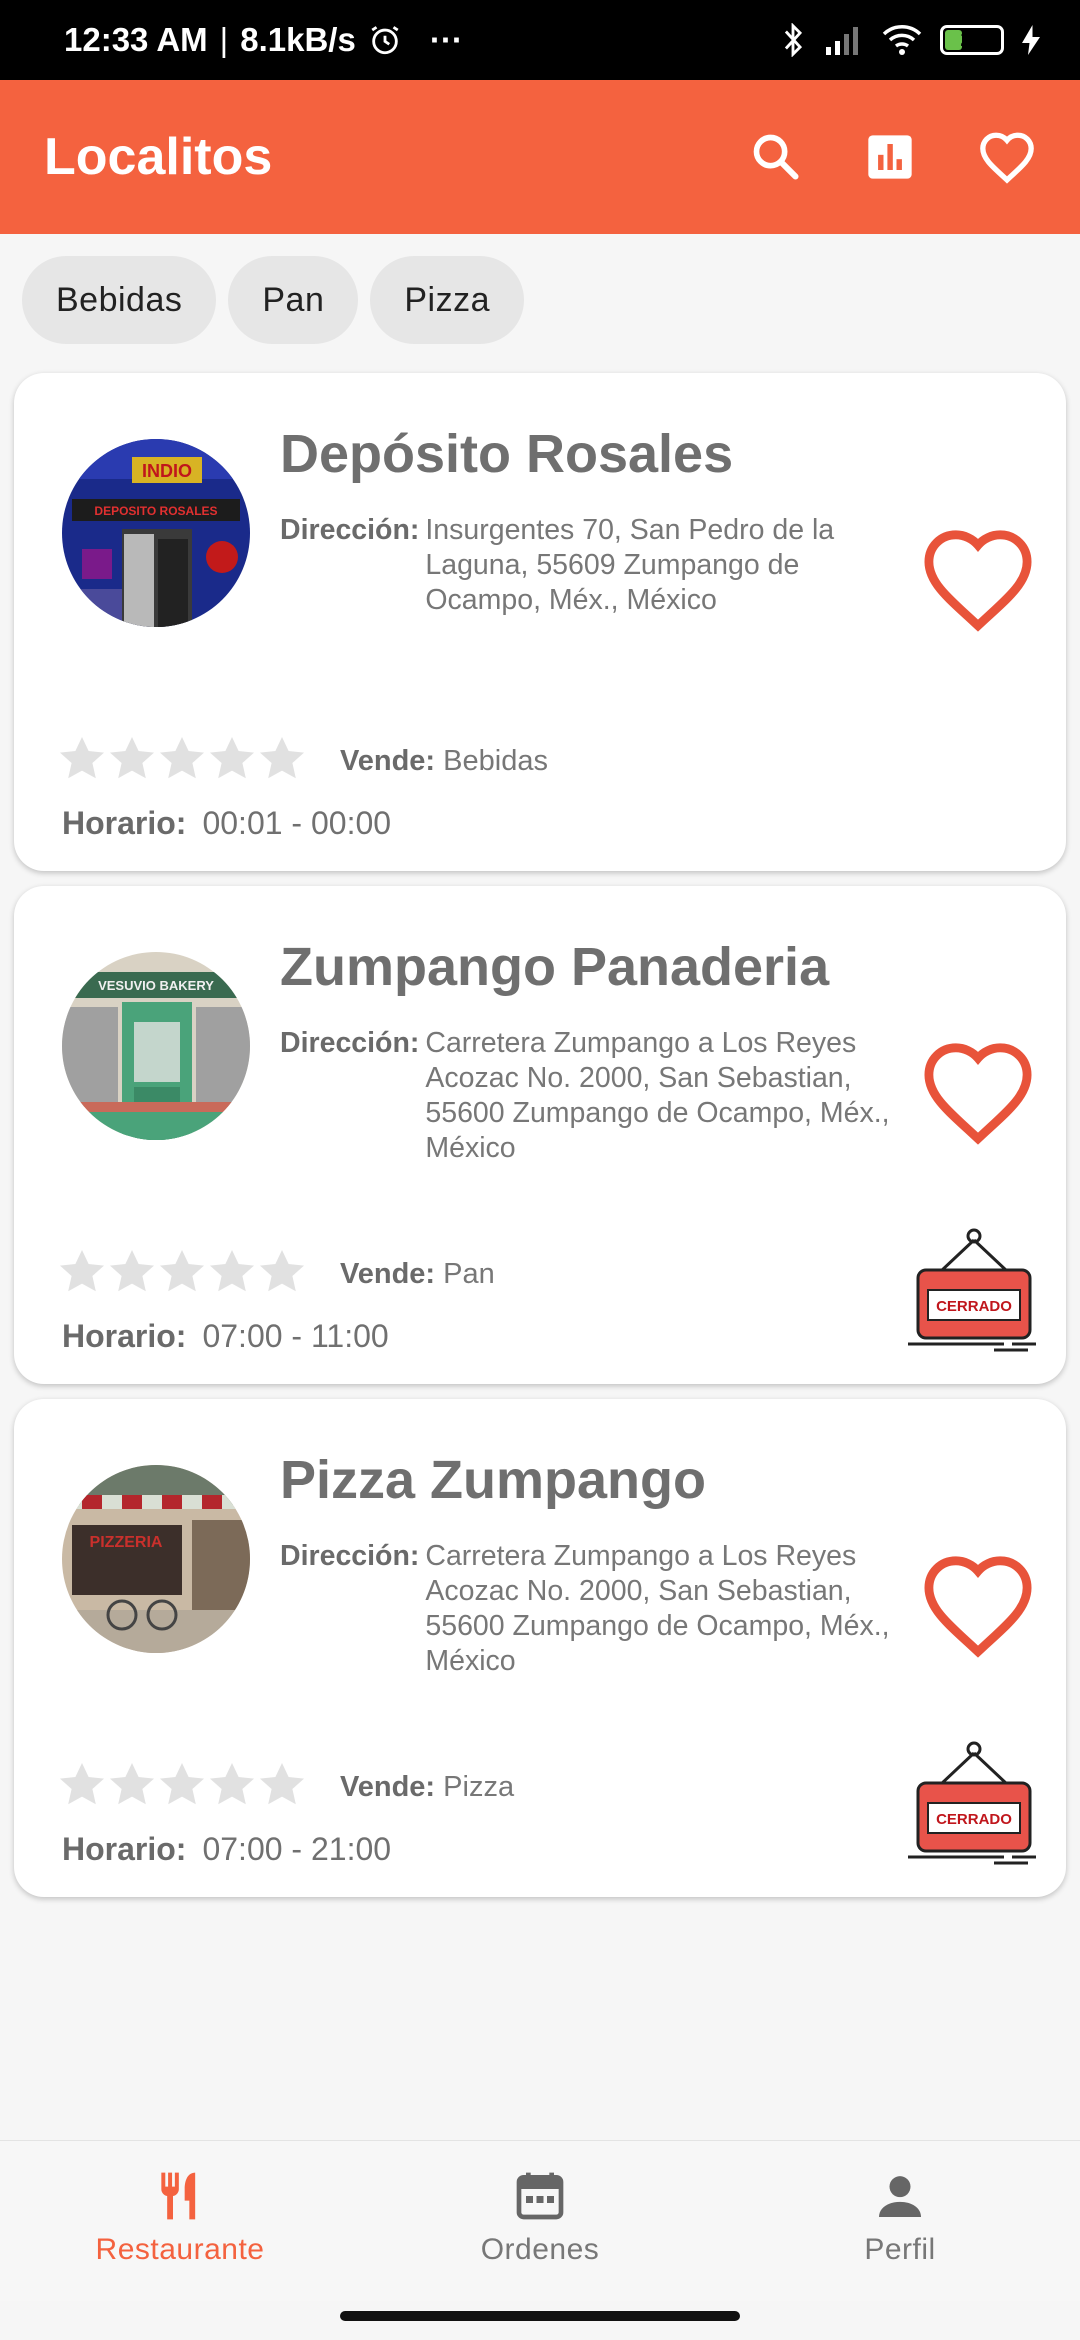 The width and height of the screenshot is (1080, 2340). What do you see at coordinates (156, 533) in the screenshot?
I see `store-photo: INDIO DEPOSITO ROSALES` at bounding box center [156, 533].